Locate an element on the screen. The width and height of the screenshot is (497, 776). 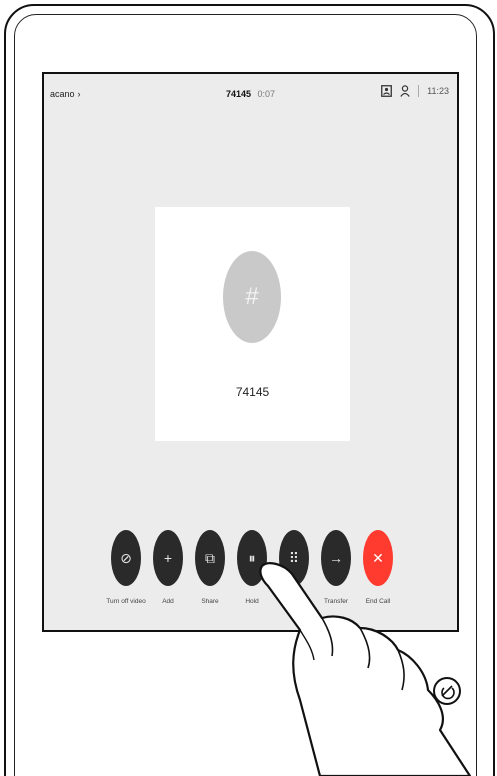
divider is located at coordinates (419, 91).